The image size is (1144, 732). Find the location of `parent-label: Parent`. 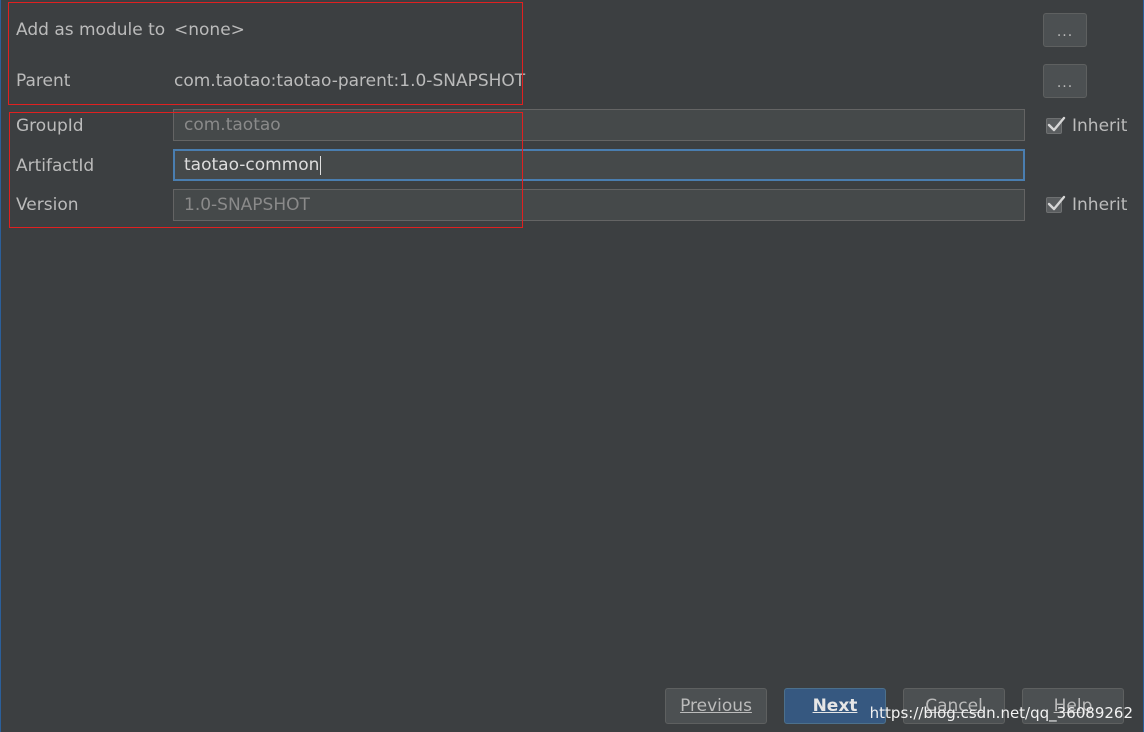

parent-label: Parent is located at coordinates (43, 81).